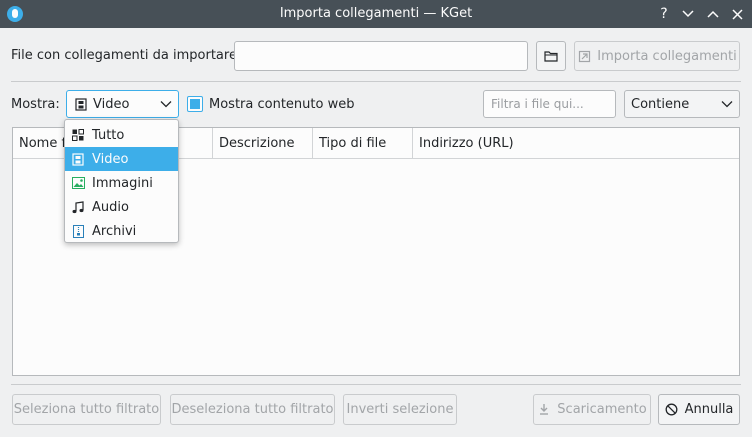  I want to click on download-button: Scaricamento, so click(592, 409).